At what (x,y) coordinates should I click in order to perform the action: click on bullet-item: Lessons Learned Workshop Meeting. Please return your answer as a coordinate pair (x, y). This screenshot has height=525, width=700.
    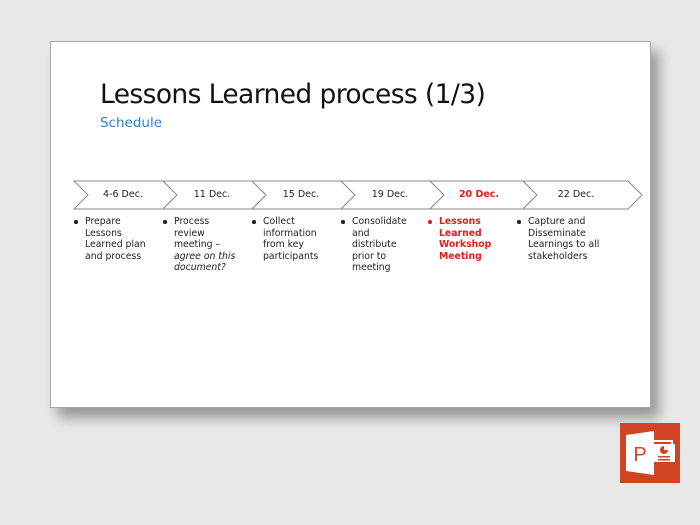
    Looking at the image, I should click on (459, 239).